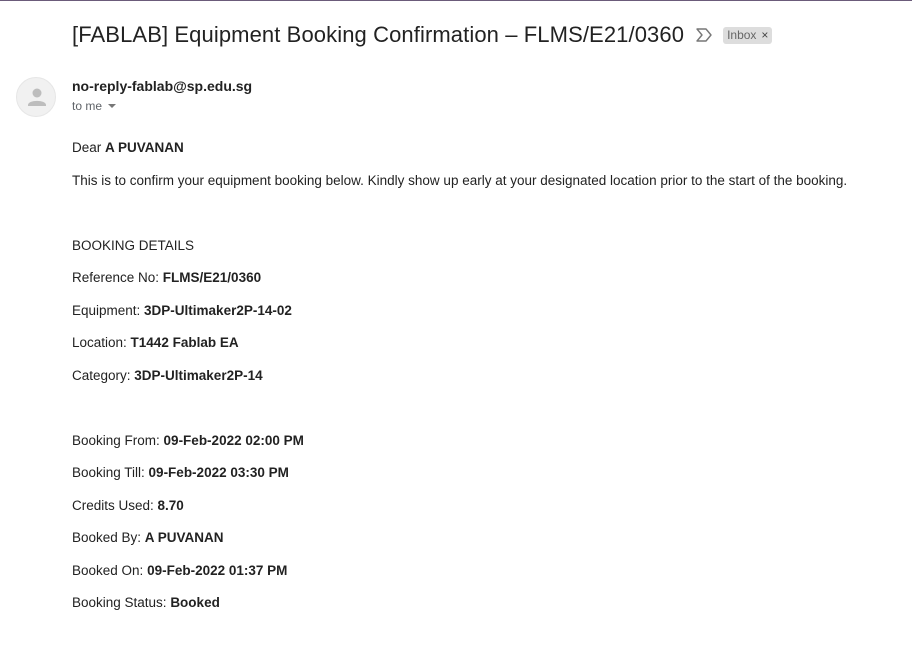 This screenshot has height=654, width=912. Describe the element at coordinates (212, 277) in the screenshot. I see `detail-value: FLMS/E21/0360` at that location.